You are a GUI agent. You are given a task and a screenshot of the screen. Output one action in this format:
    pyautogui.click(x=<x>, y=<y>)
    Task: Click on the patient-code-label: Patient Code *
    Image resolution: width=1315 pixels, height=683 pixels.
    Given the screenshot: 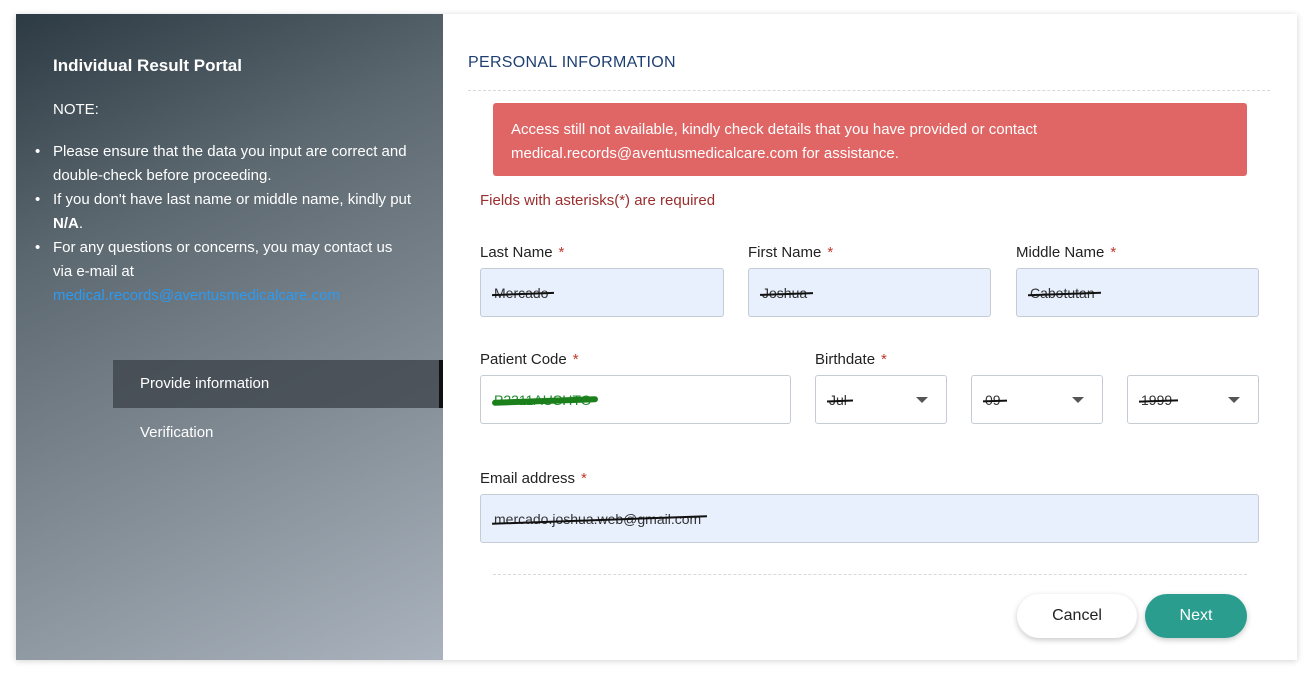 What is the action you would take?
    pyautogui.click(x=529, y=359)
    